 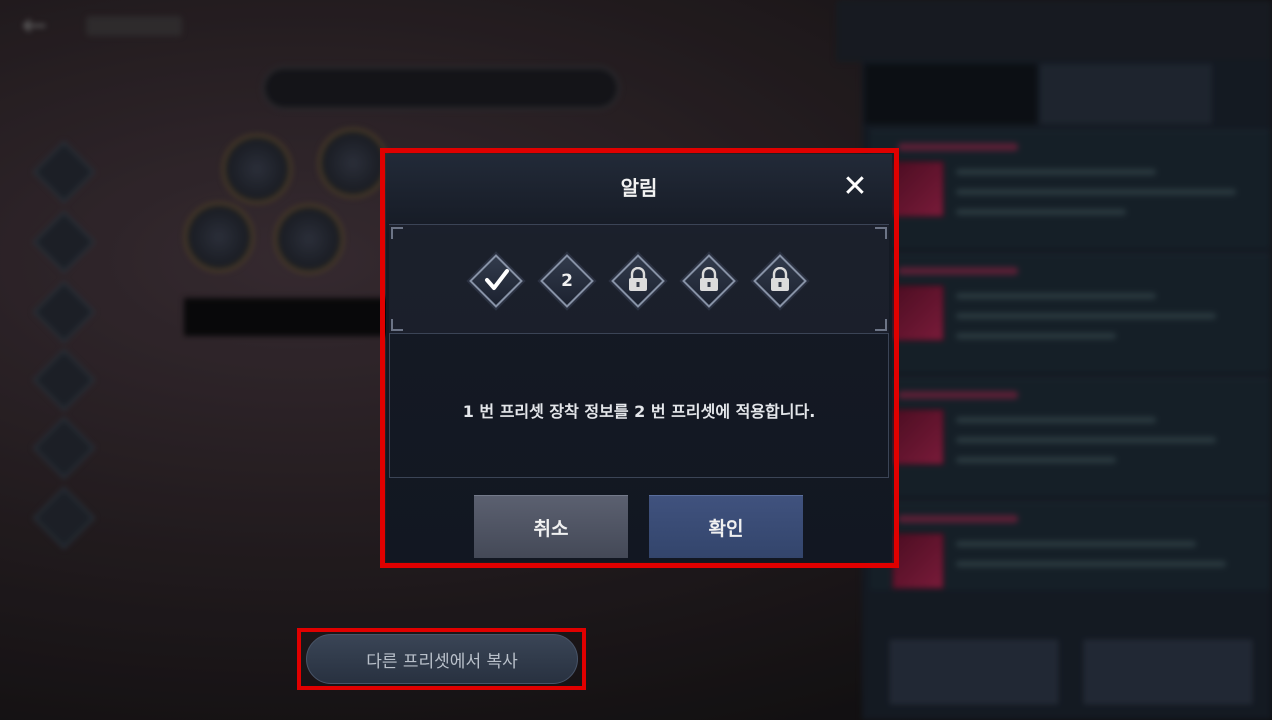 I want to click on dialog-title: 알림, so click(x=639, y=188).